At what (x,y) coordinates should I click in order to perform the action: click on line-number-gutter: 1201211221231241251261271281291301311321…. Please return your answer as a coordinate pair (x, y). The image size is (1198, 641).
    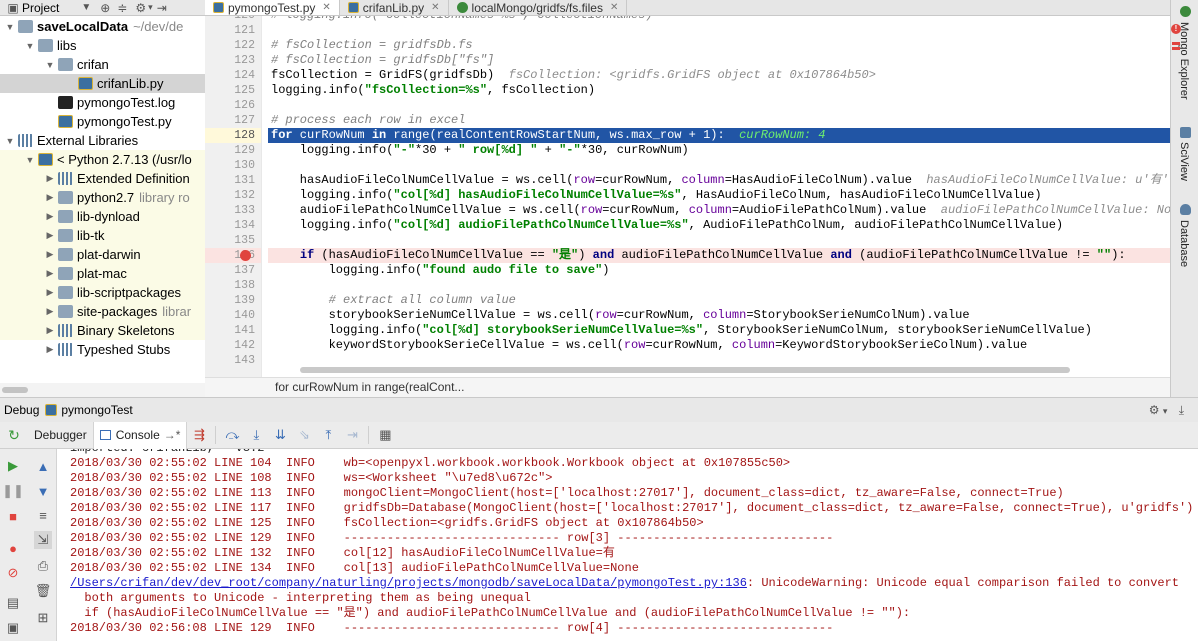
    Looking at the image, I should click on (233, 196).